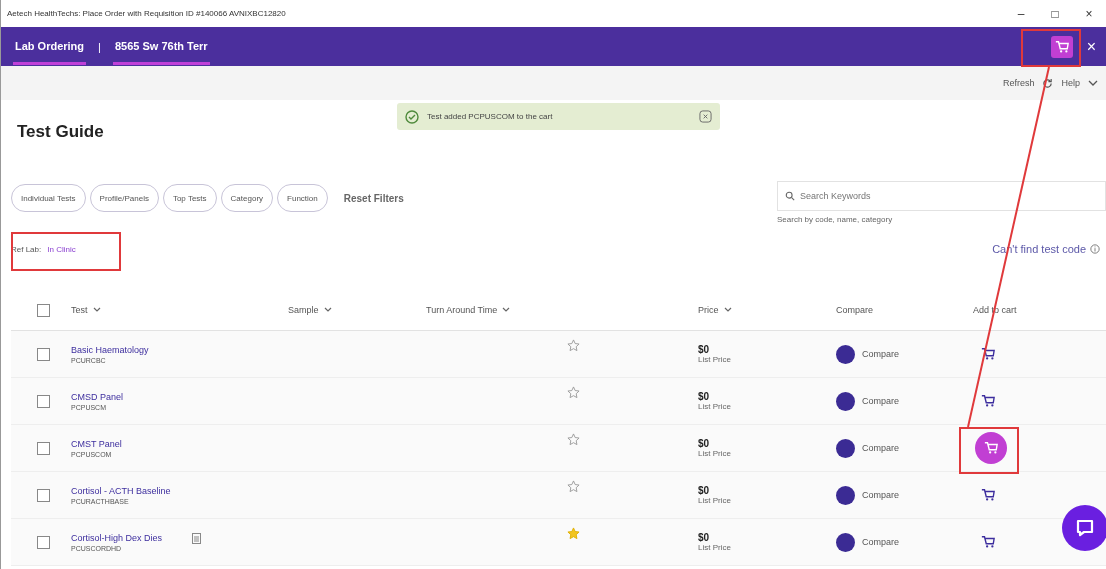  Describe the element at coordinates (189, 198) in the screenshot. I see `filter-chip: Top Tests` at that location.